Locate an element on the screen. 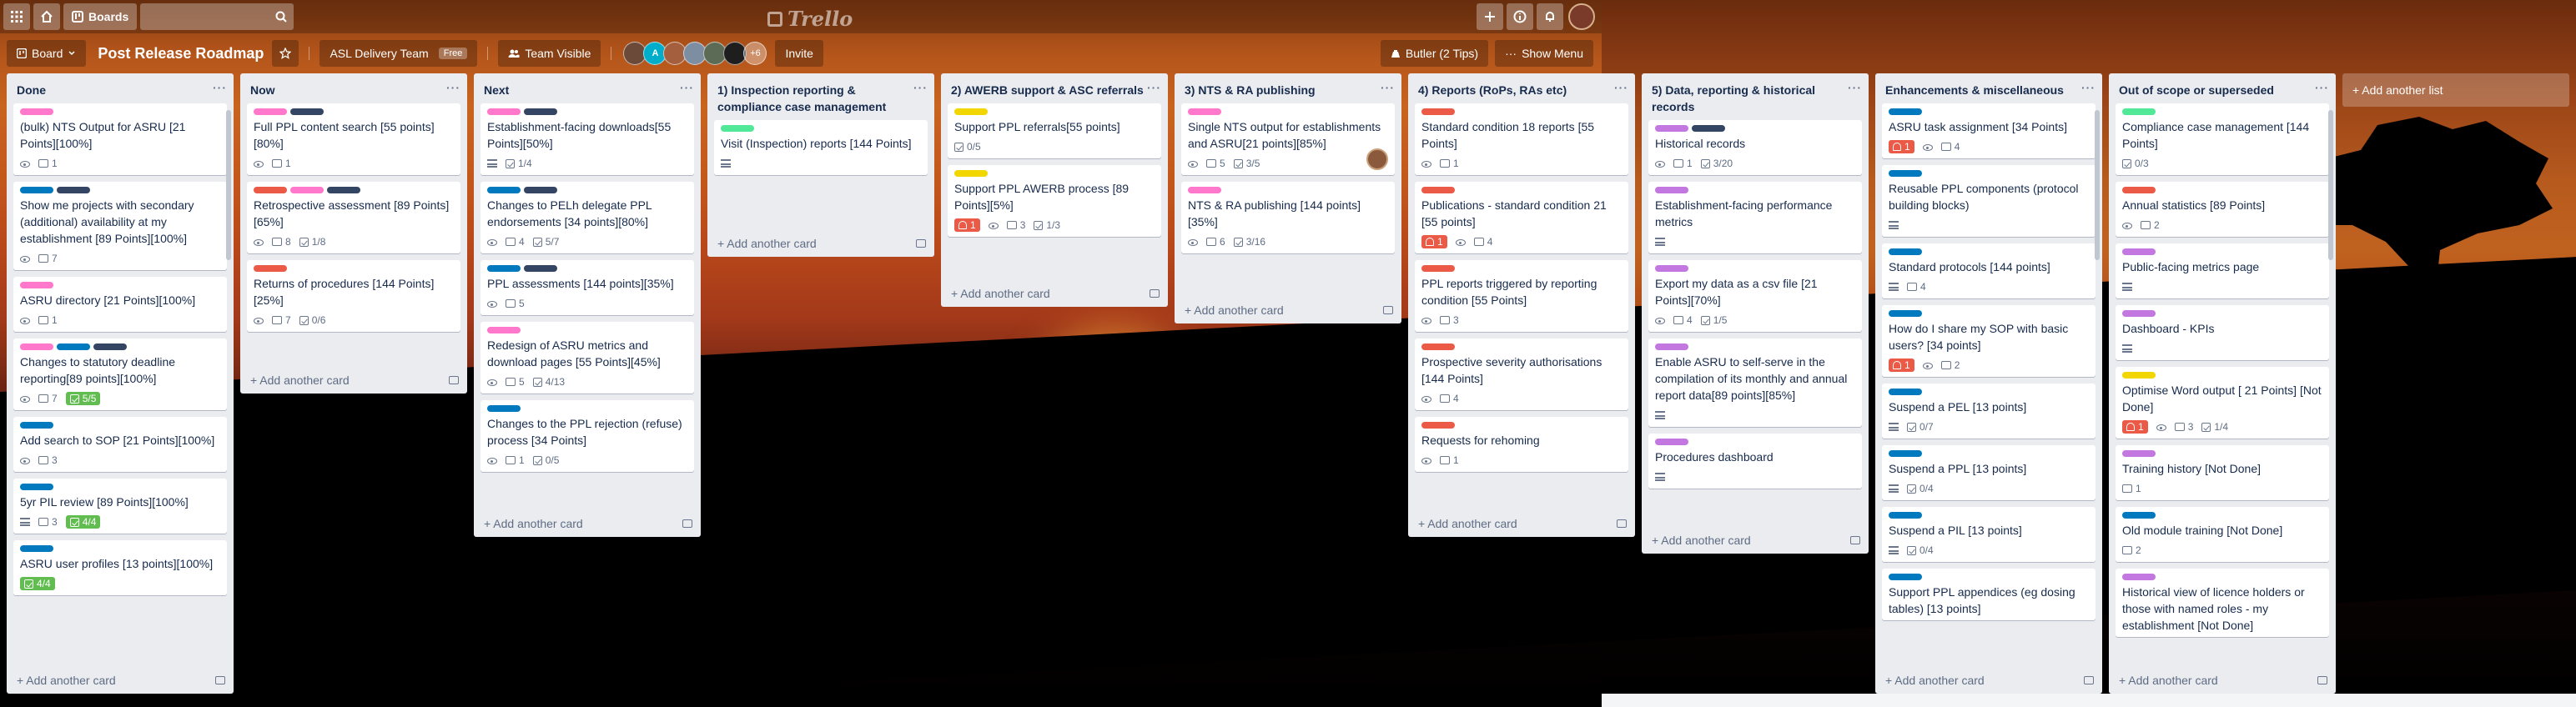 The height and width of the screenshot is (707, 2576). boards-button: Boards is located at coordinates (100, 16).